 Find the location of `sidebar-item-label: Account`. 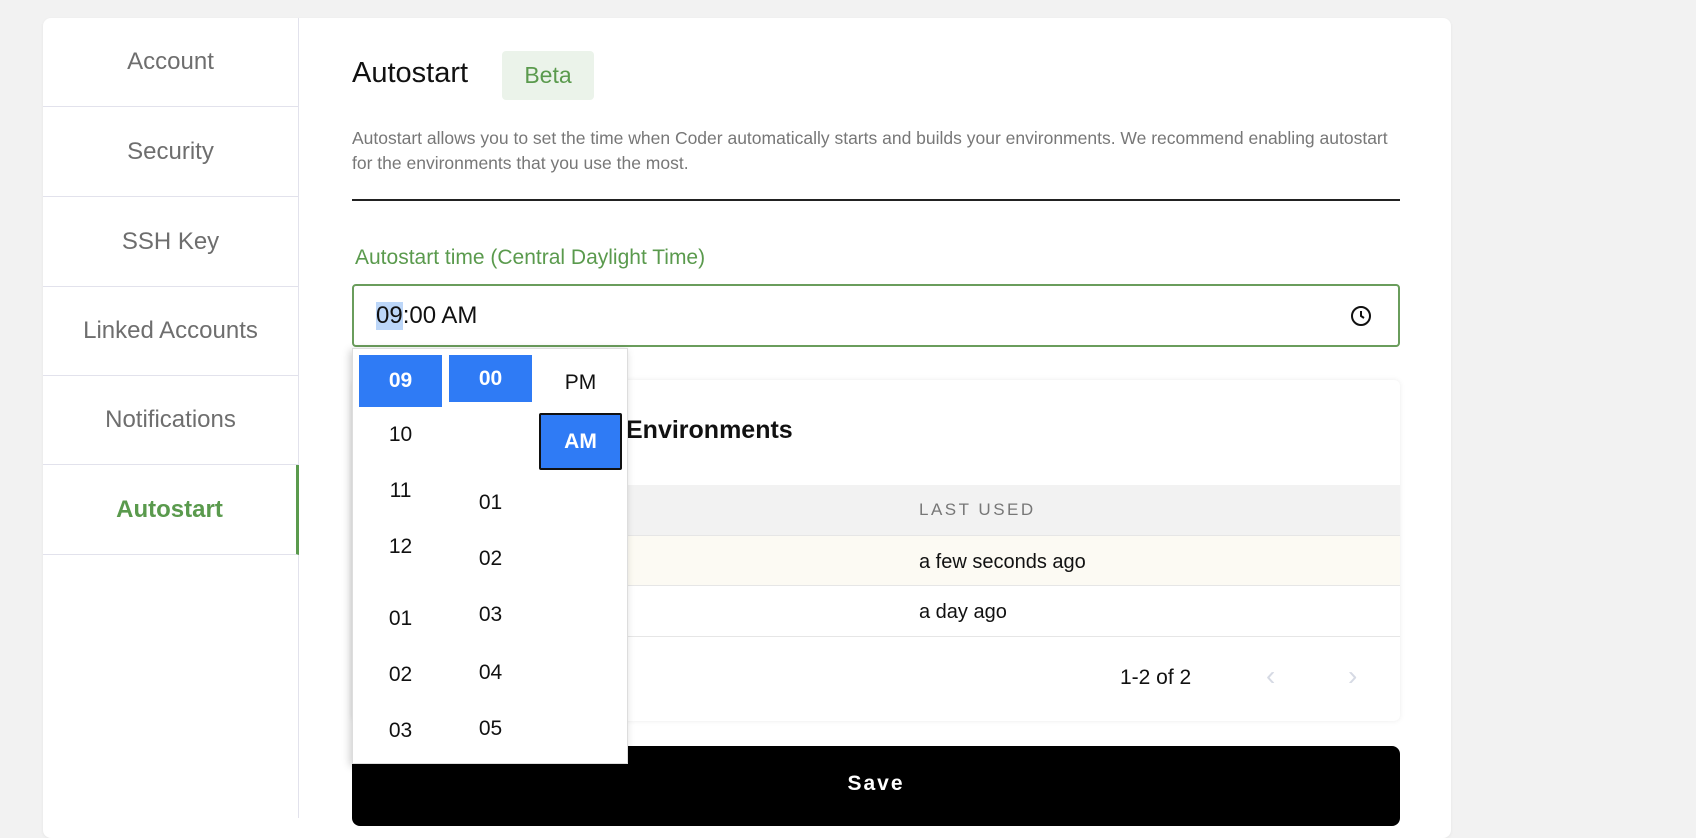

sidebar-item-label: Account is located at coordinates (170, 61).